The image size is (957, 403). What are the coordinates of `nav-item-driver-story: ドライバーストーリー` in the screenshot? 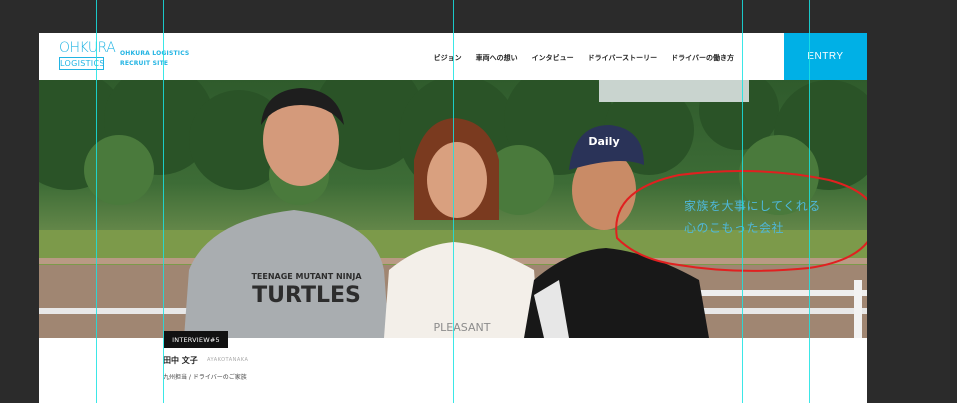 It's located at (623, 58).